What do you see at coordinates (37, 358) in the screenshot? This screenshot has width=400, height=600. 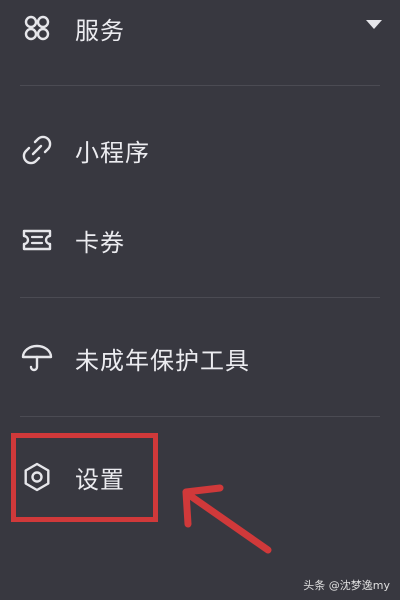 I see `umbrella-icon` at bounding box center [37, 358].